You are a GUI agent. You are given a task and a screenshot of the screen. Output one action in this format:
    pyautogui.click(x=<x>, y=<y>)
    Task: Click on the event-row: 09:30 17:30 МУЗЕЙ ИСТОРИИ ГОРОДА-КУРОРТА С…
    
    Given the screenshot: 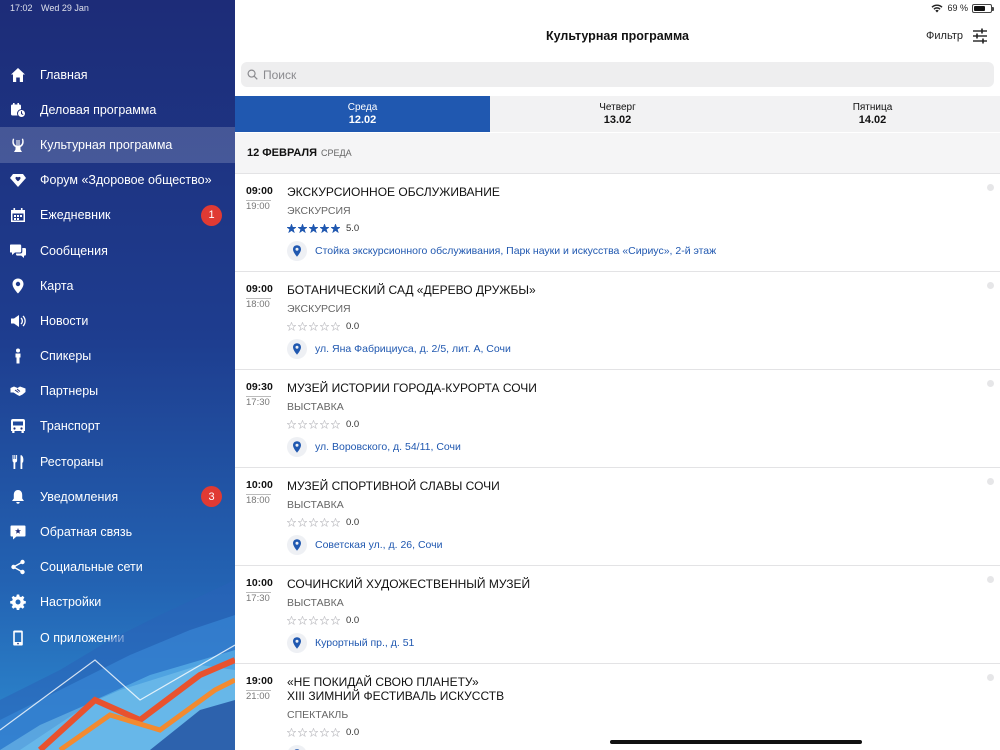 What is the action you would take?
    pyautogui.click(x=617, y=419)
    